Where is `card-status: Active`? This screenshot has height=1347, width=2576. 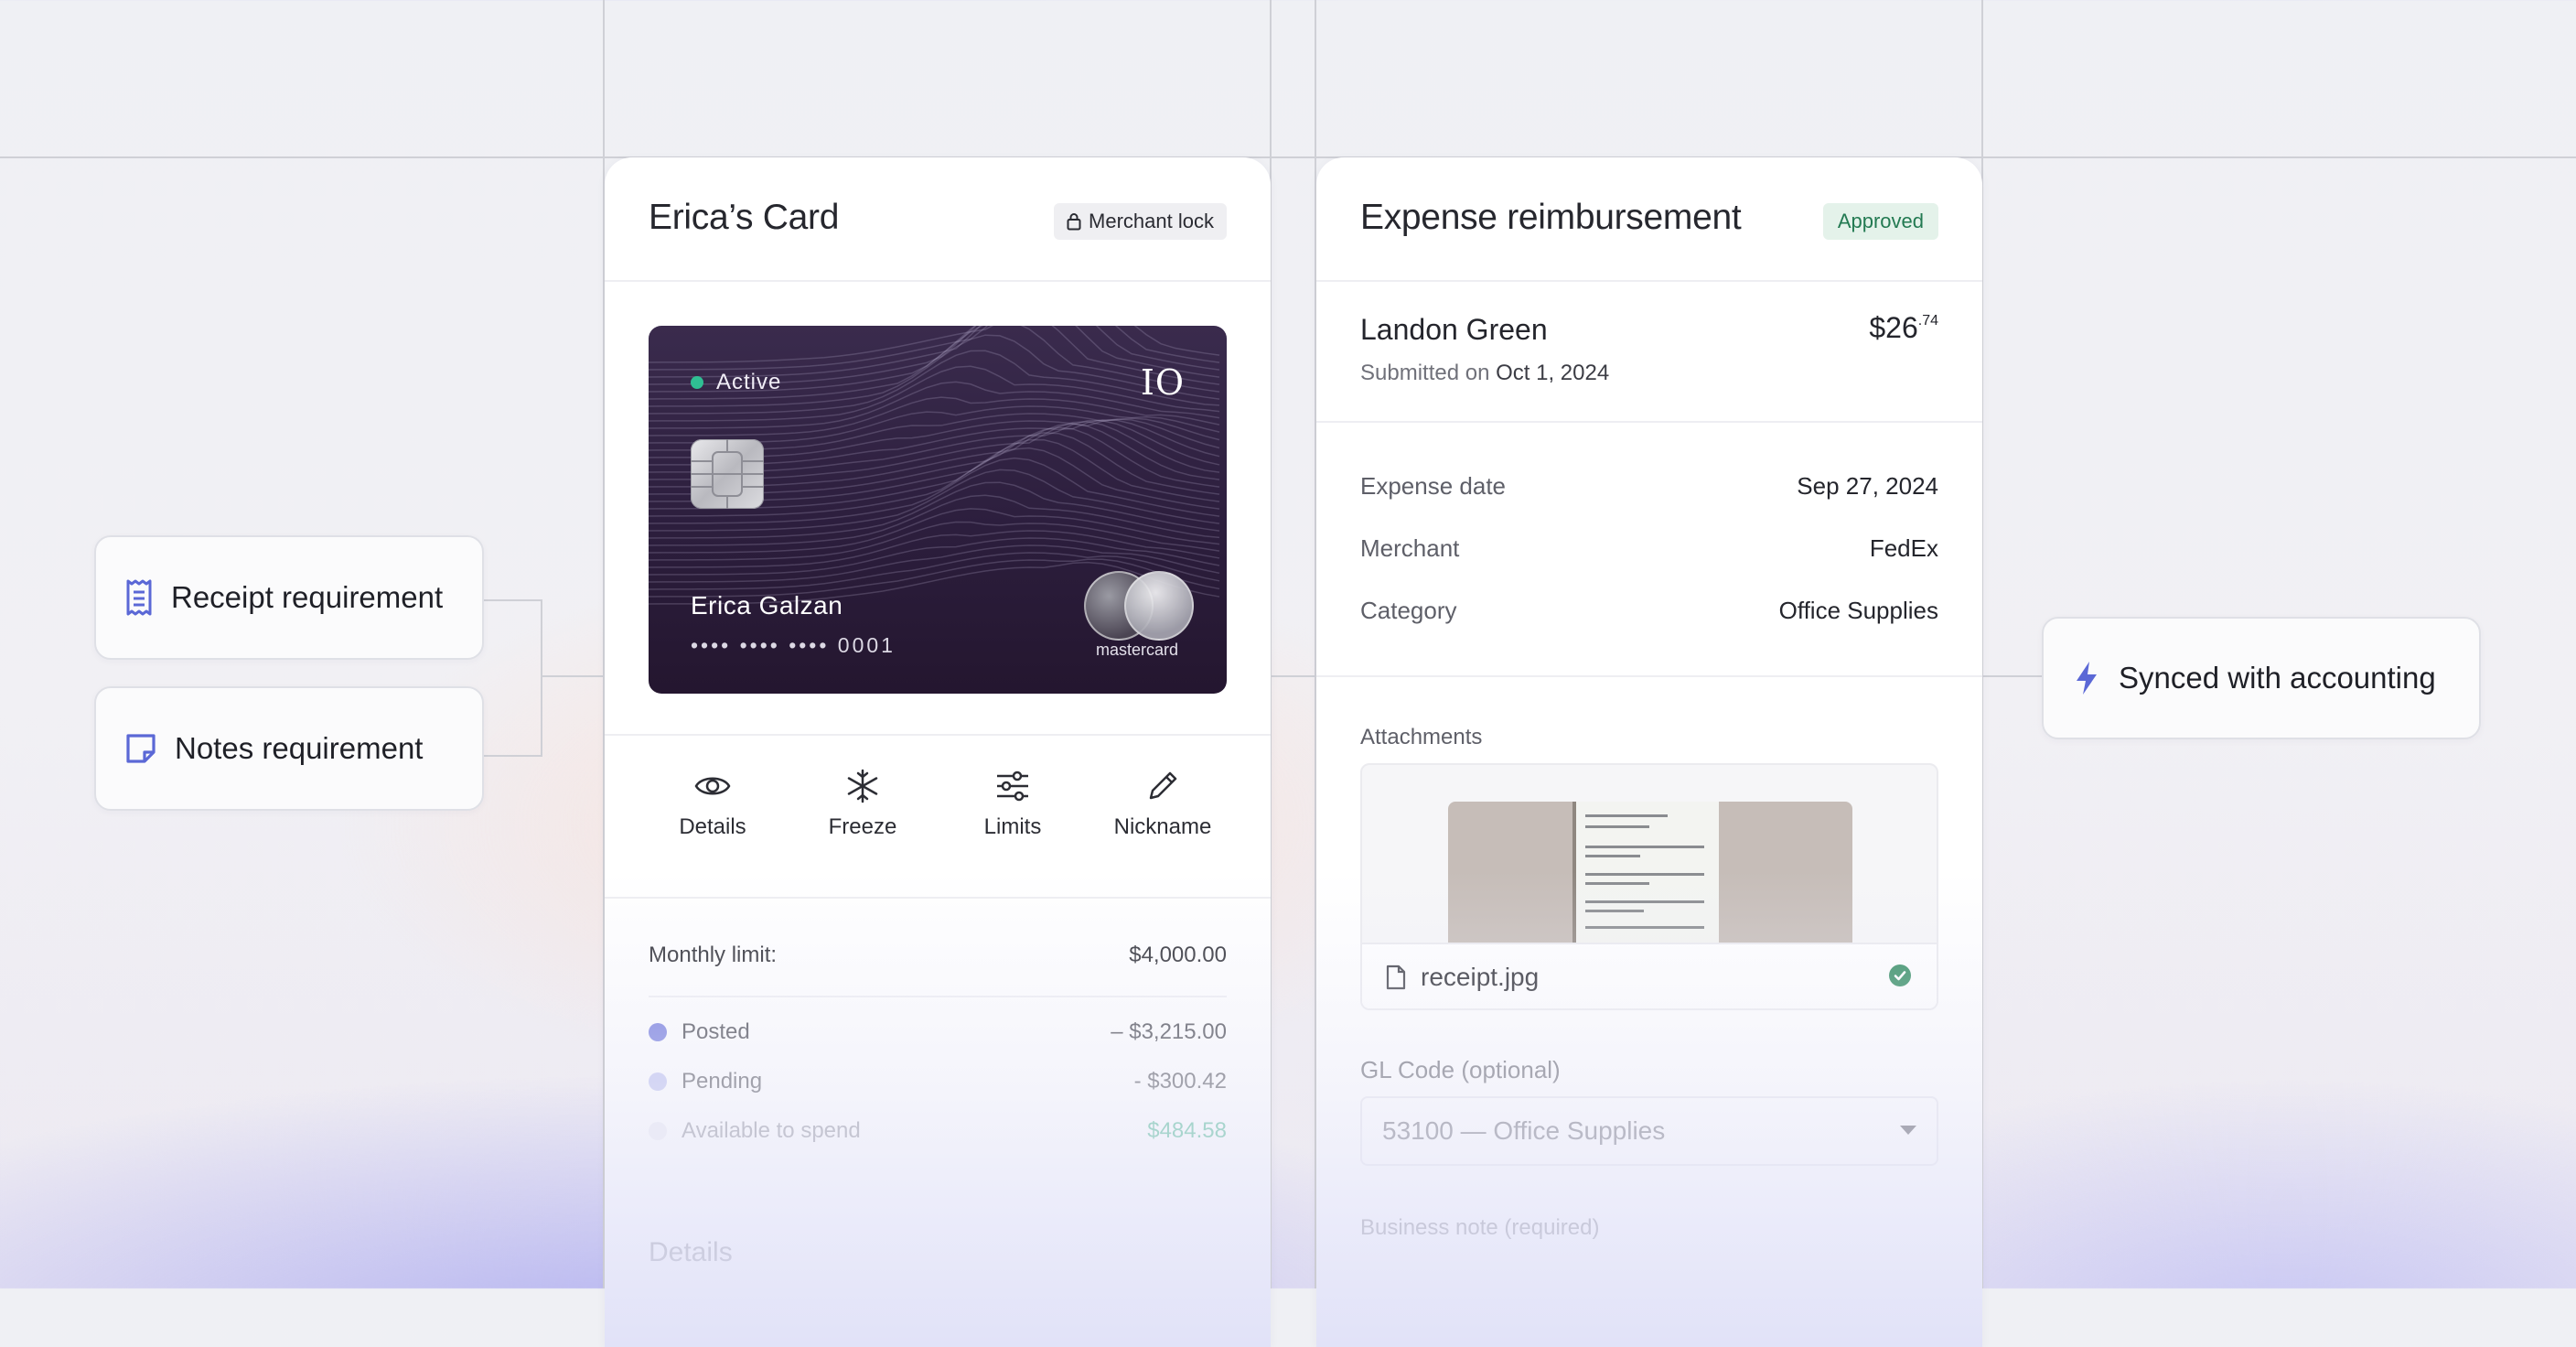 card-status: Active is located at coordinates (736, 382).